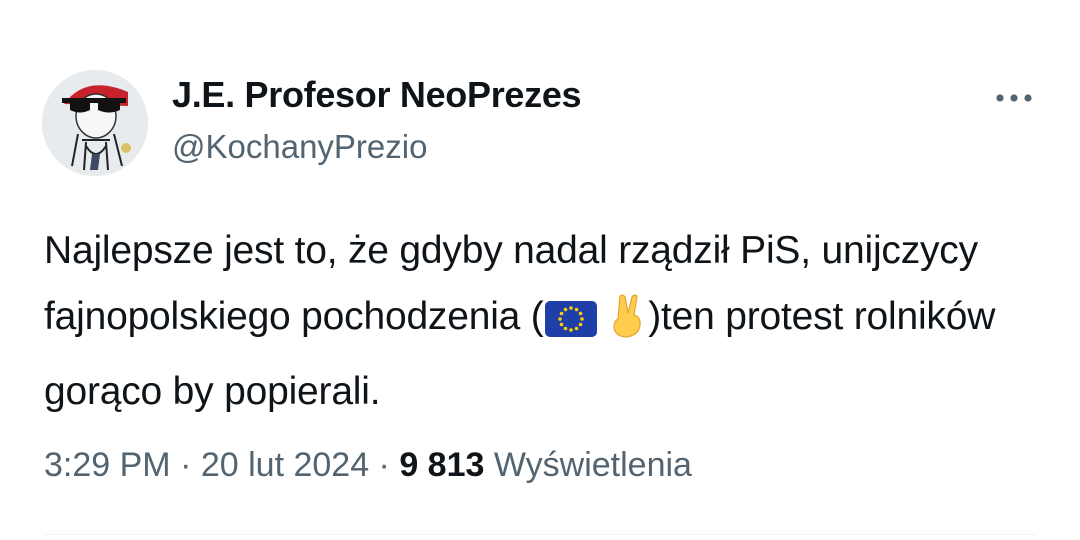  I want to click on views-count: 9 813, so click(442, 465).